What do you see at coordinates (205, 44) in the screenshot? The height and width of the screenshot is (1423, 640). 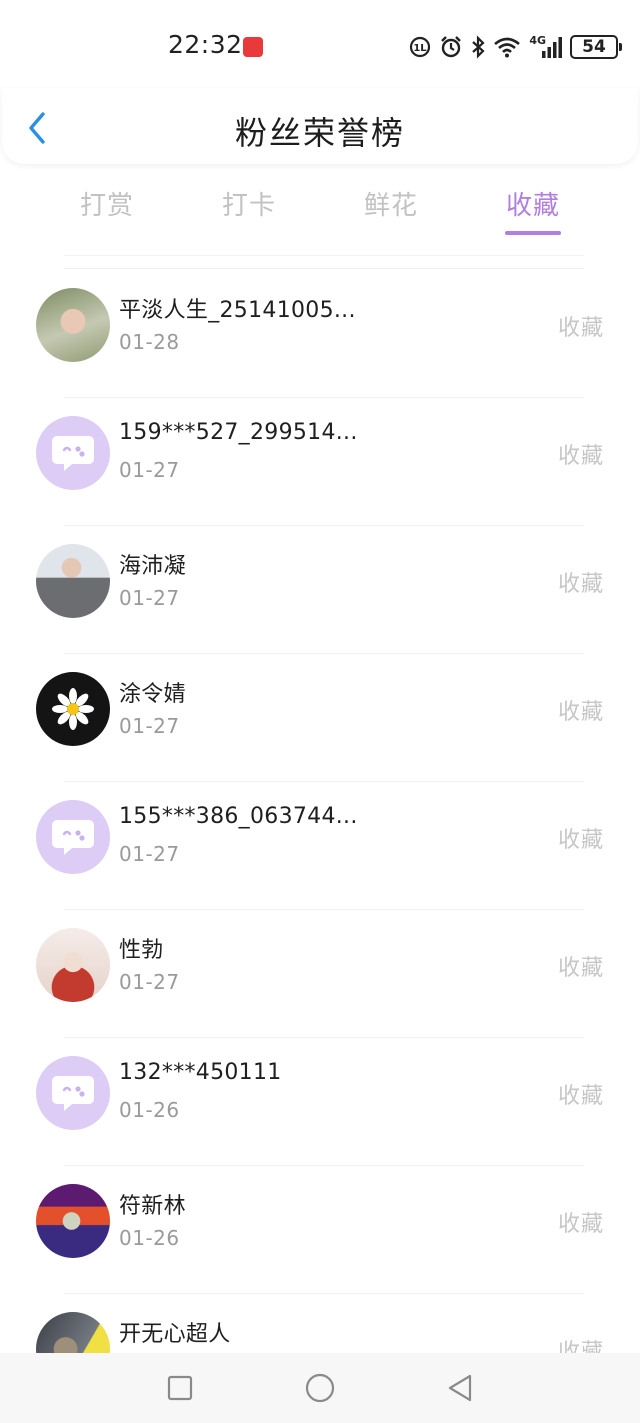 I see `status-time: 22:32` at bounding box center [205, 44].